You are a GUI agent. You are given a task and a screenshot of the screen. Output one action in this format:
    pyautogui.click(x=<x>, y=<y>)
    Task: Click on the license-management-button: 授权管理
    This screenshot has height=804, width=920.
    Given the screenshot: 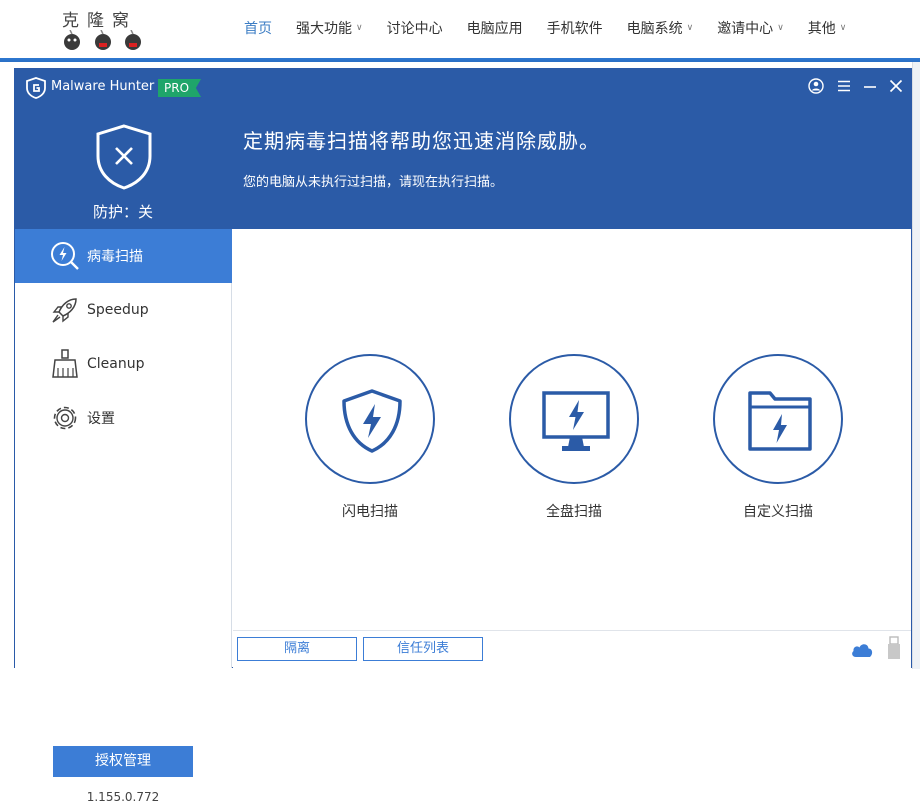 What is the action you would take?
    pyautogui.click(x=123, y=761)
    